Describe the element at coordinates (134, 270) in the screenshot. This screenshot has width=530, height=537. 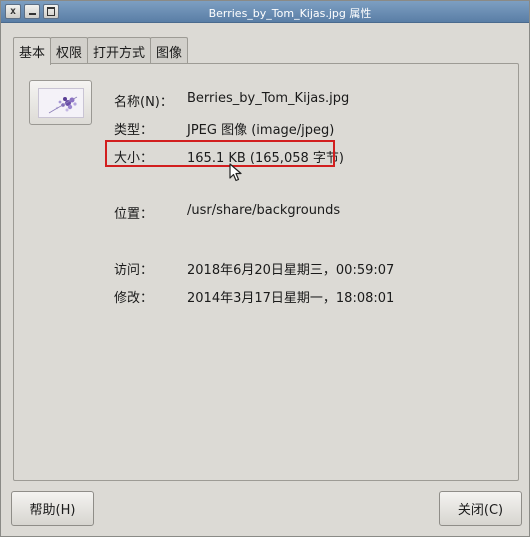
I see `accessed-label: 访问：` at that location.